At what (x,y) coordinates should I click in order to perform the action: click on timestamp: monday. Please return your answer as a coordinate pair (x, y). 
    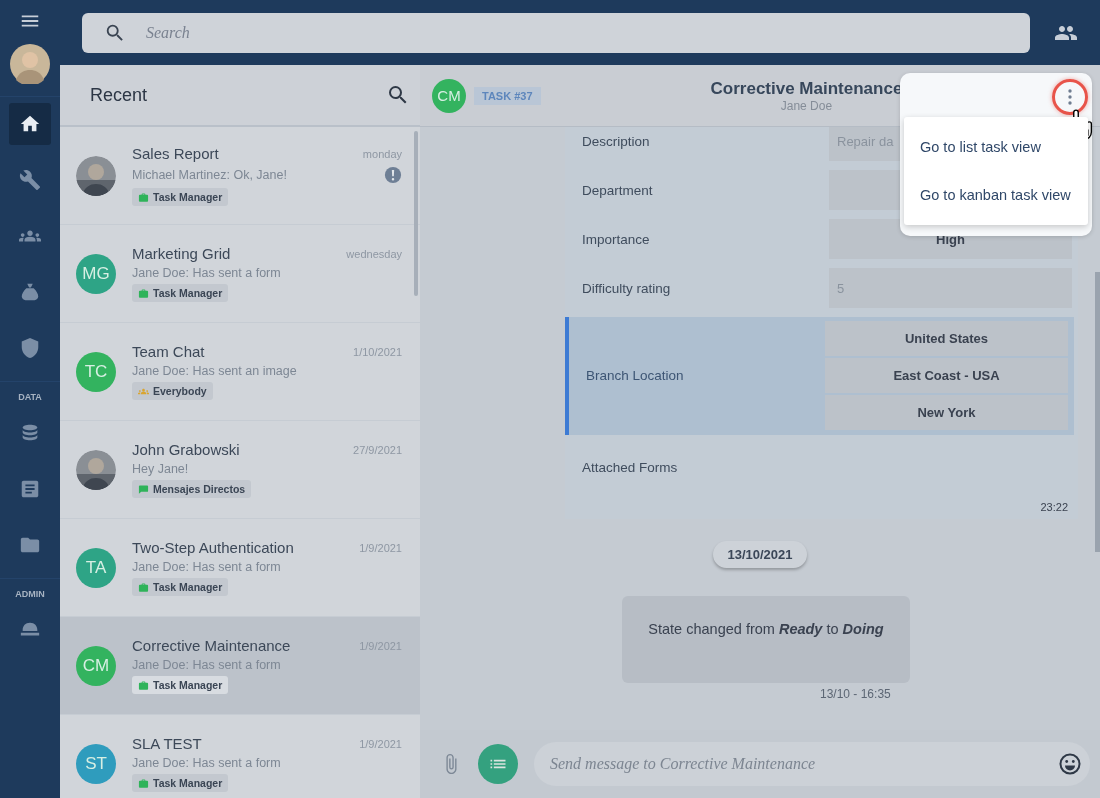
    Looking at the image, I should click on (382, 153).